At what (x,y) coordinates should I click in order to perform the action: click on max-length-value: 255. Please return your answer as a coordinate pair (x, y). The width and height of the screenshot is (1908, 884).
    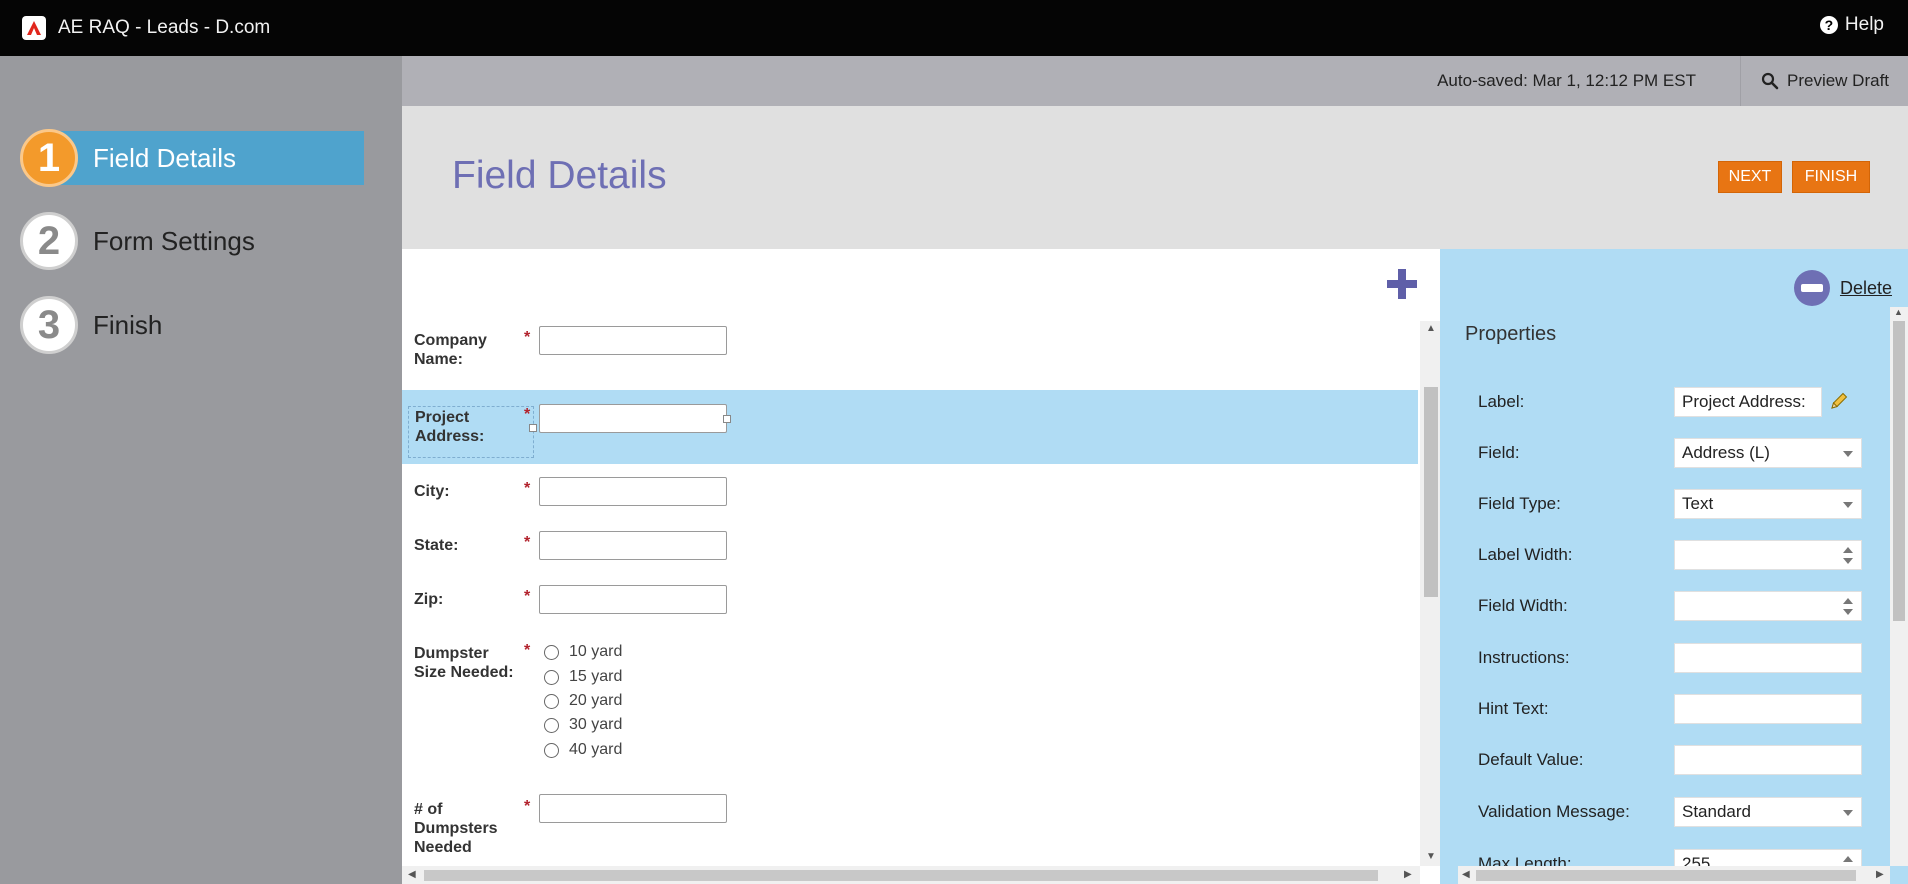
    Looking at the image, I should click on (1696, 860).